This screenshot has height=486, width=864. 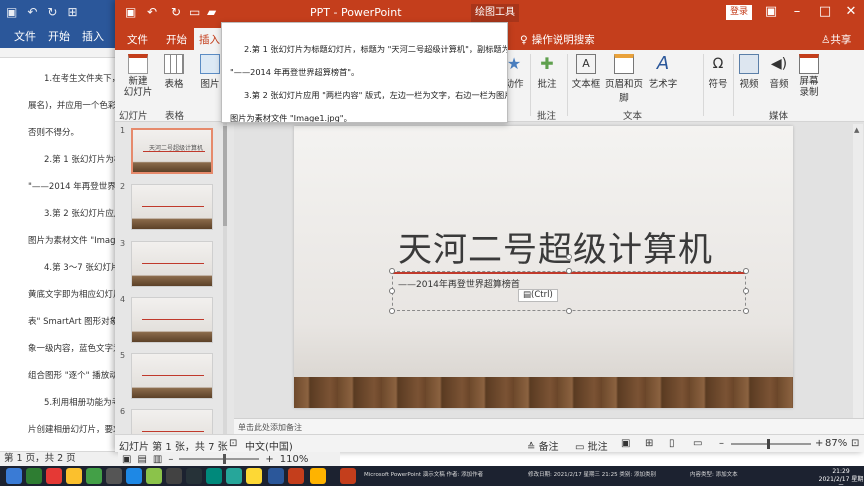 I want to click on read-mode-icon: ▣, so click(x=126, y=459).